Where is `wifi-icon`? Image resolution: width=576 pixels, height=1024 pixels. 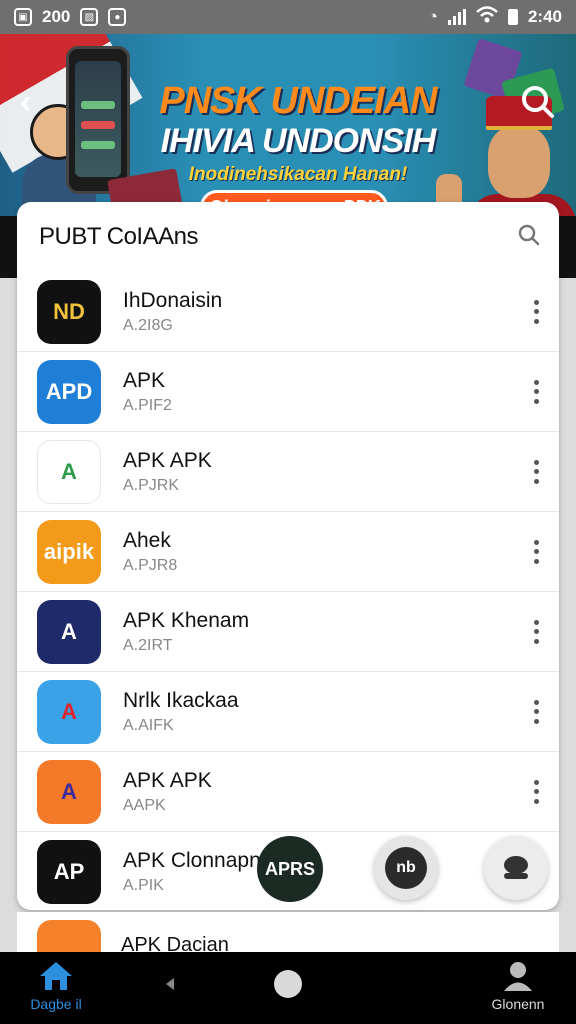
wifi-icon is located at coordinates (487, 17).